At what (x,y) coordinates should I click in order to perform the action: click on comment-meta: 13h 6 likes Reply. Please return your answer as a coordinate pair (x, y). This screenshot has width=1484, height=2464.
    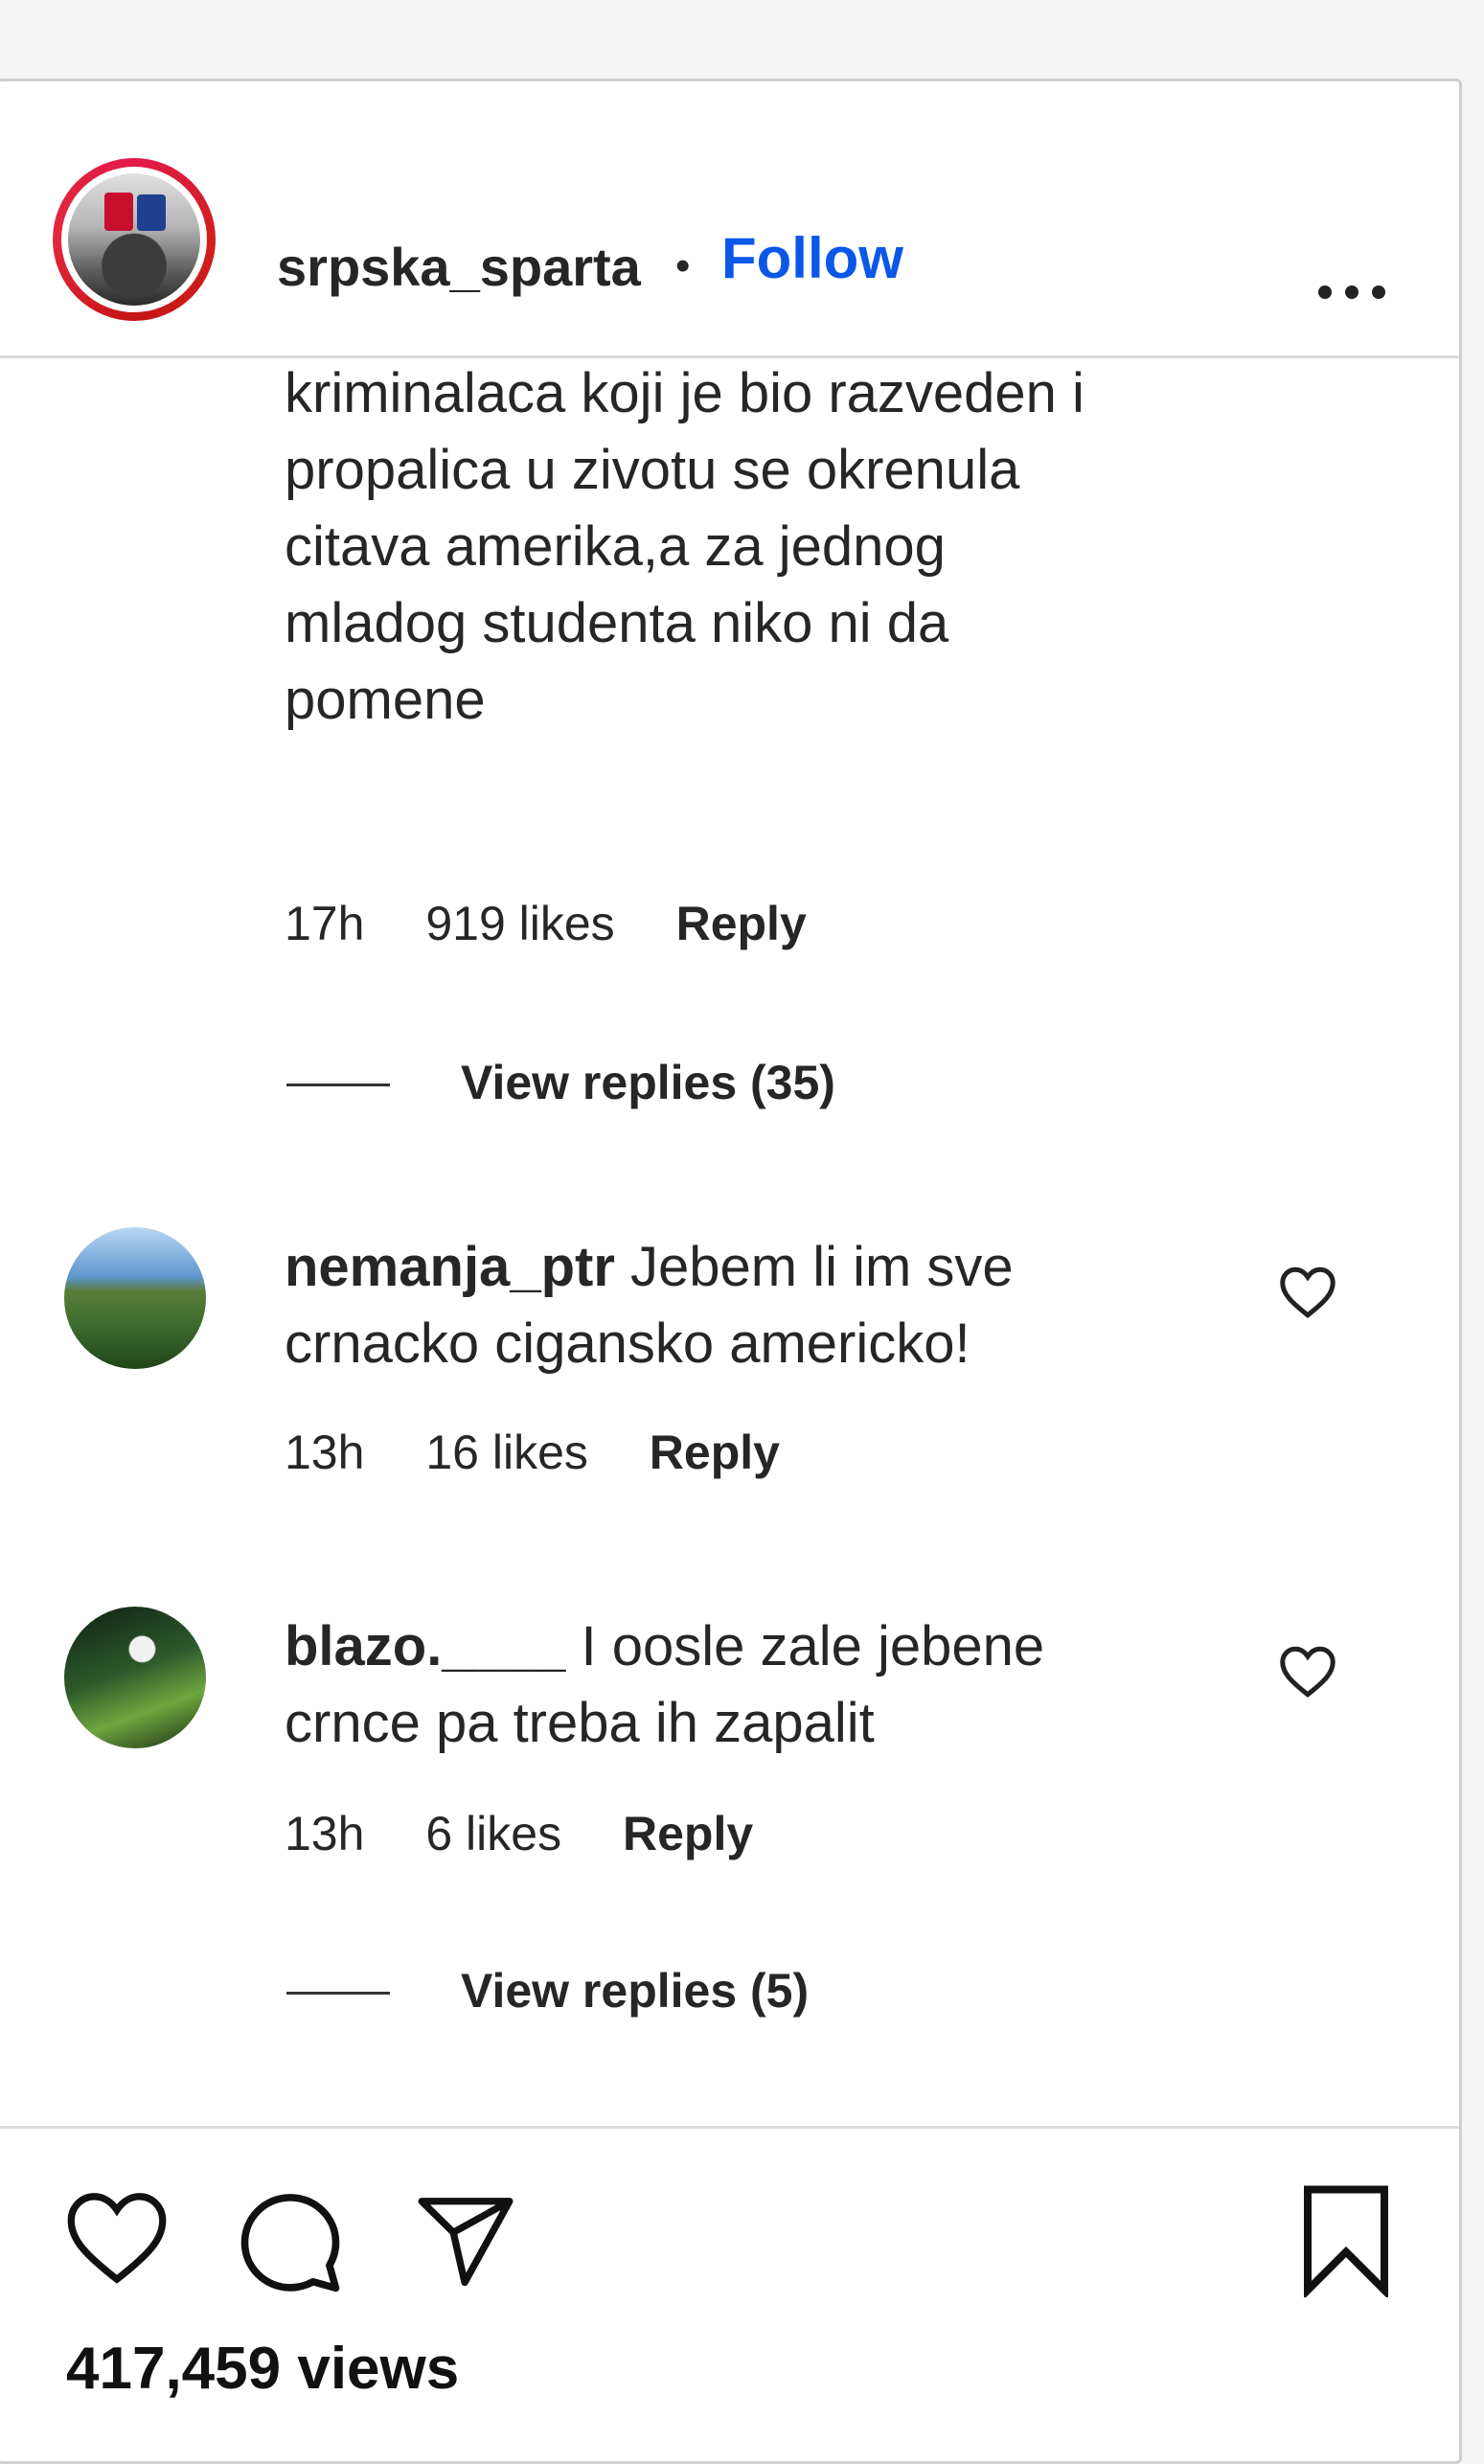
    Looking at the image, I should click on (543, 1833).